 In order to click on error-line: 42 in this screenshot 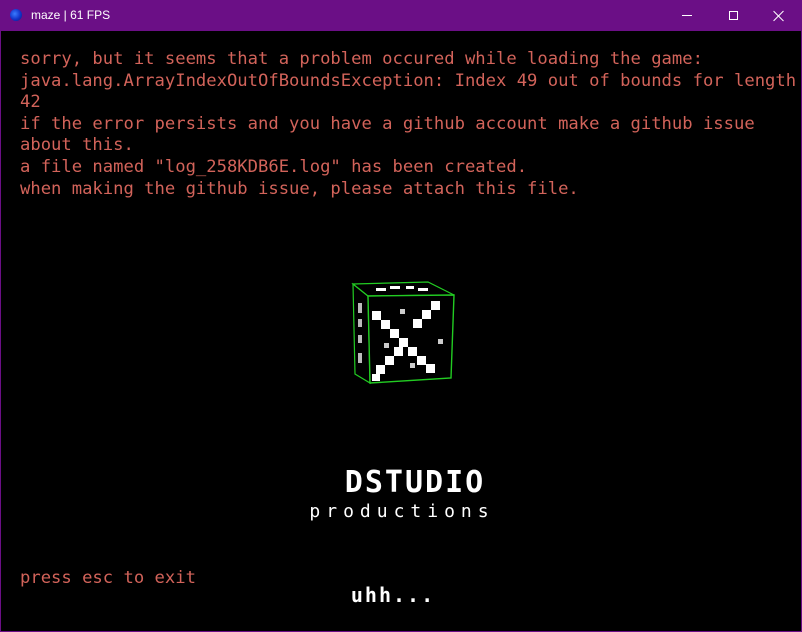, I will do `click(30, 102)`.